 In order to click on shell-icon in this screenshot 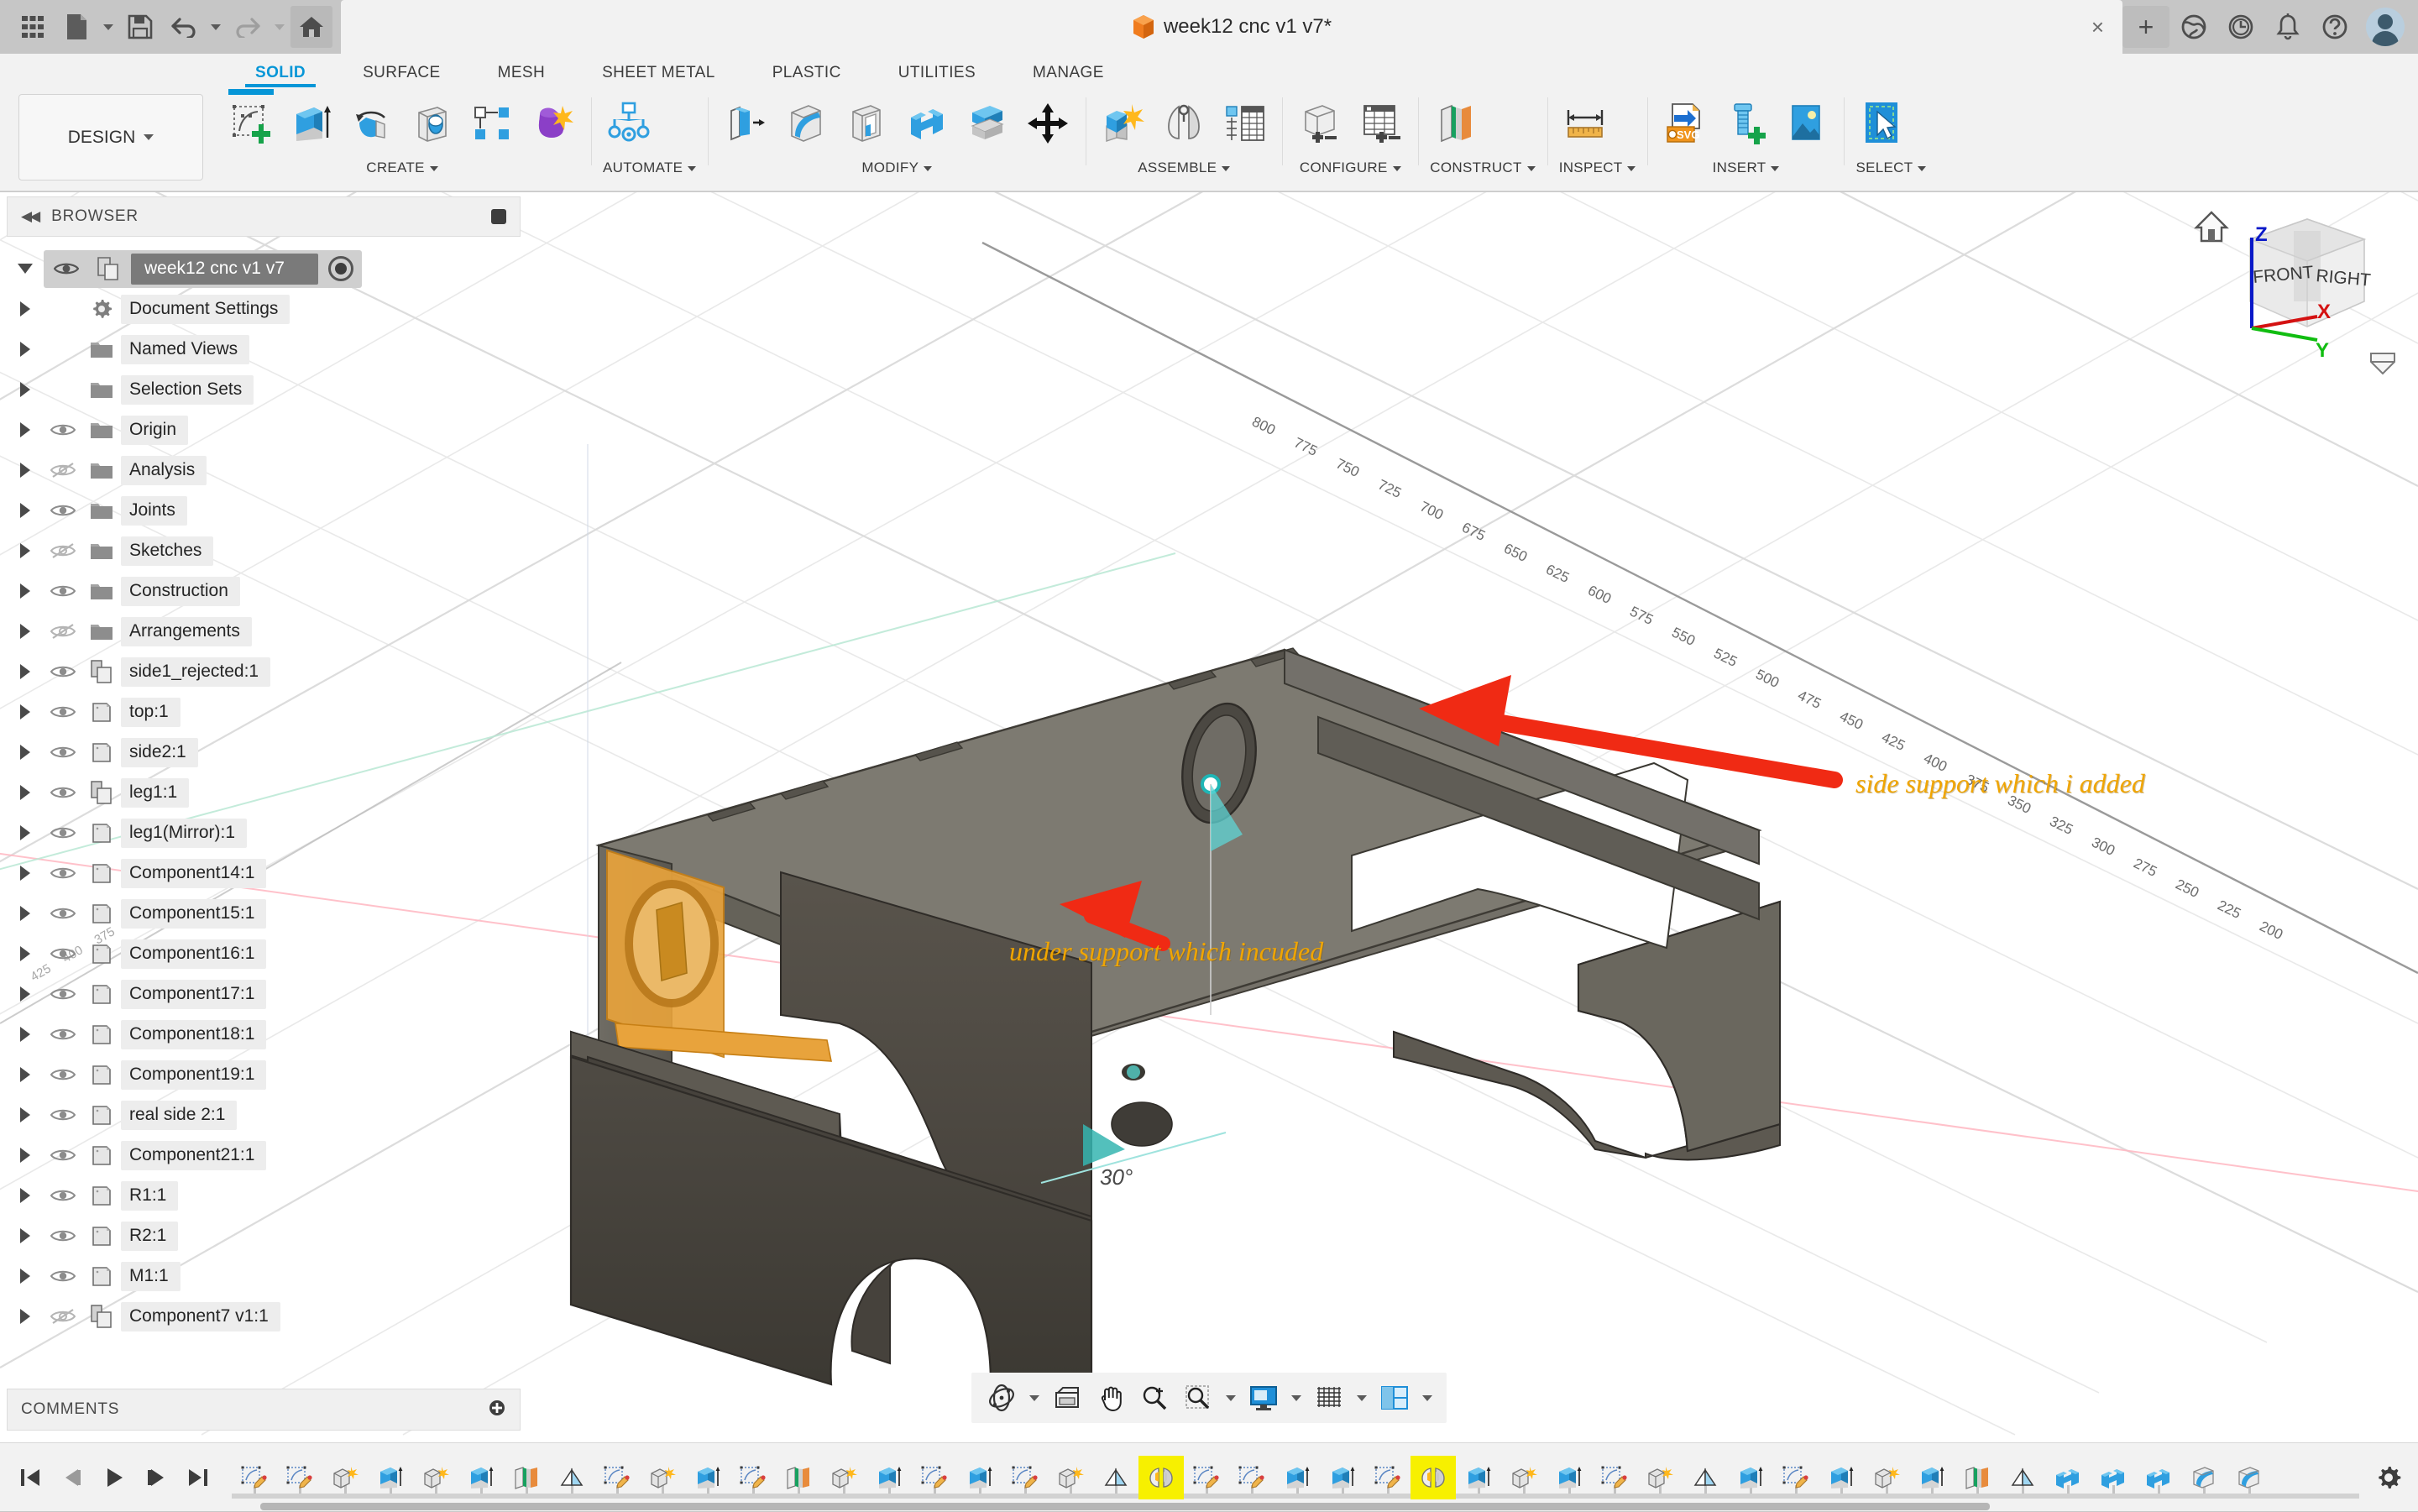, I will do `click(866, 123)`.